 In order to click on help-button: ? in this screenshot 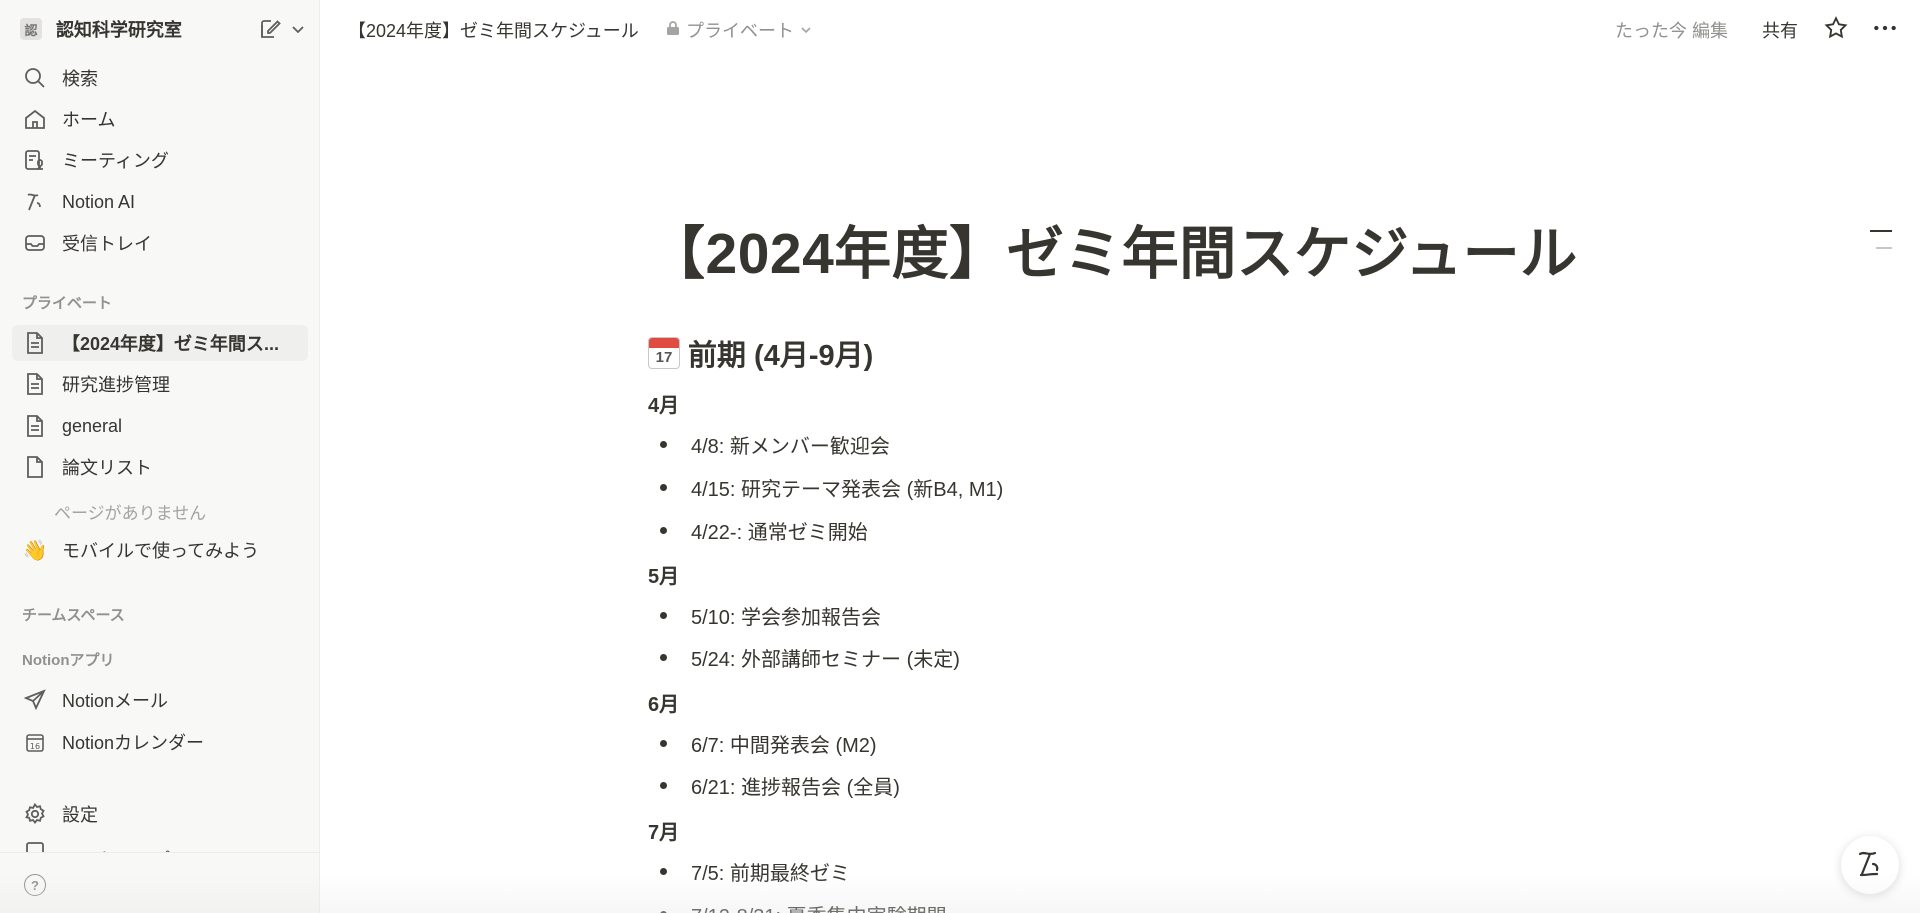, I will do `click(35, 885)`.